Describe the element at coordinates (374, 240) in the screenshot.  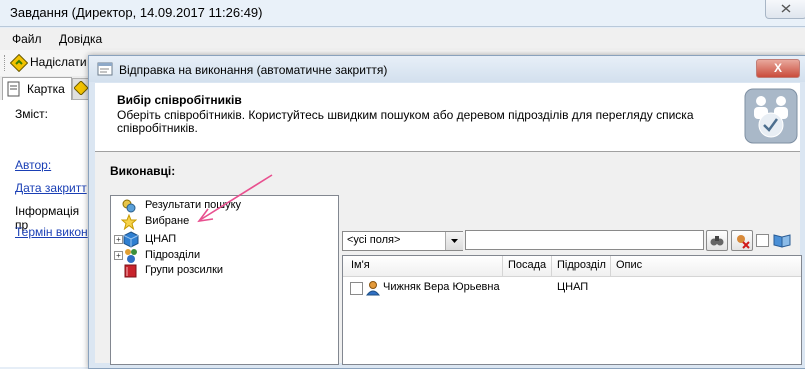
I see `search-field-select-value: <усі поля>` at that location.